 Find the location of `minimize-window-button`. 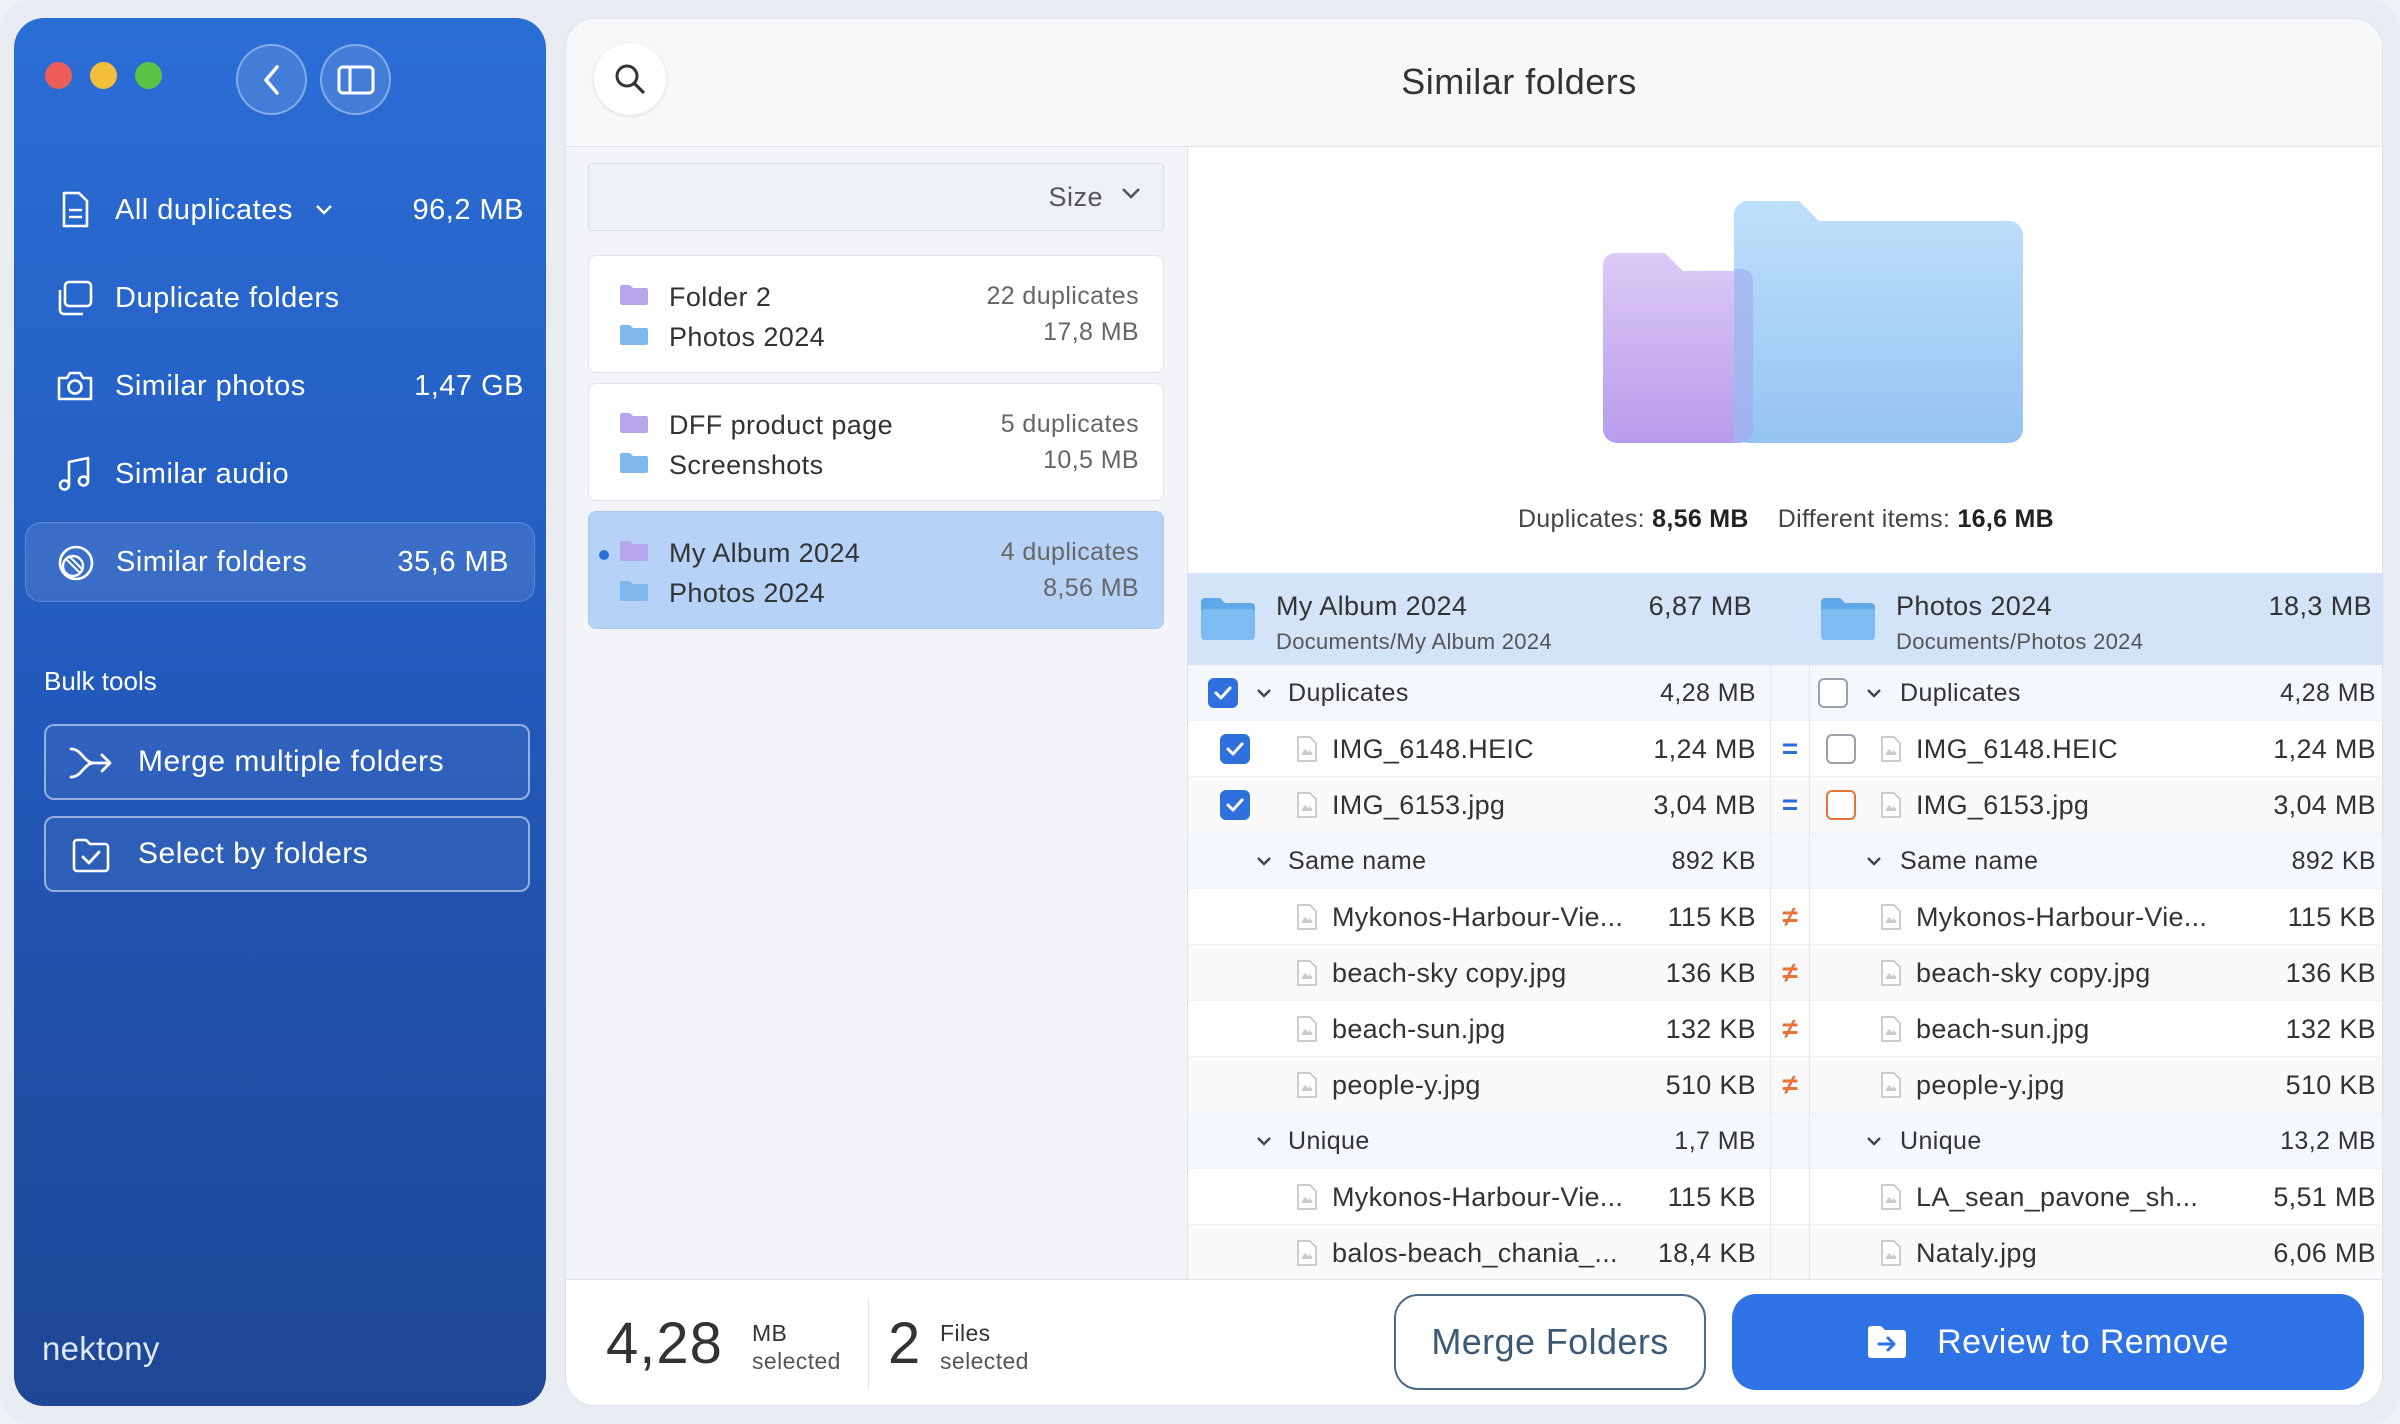

minimize-window-button is located at coordinates (103, 75).